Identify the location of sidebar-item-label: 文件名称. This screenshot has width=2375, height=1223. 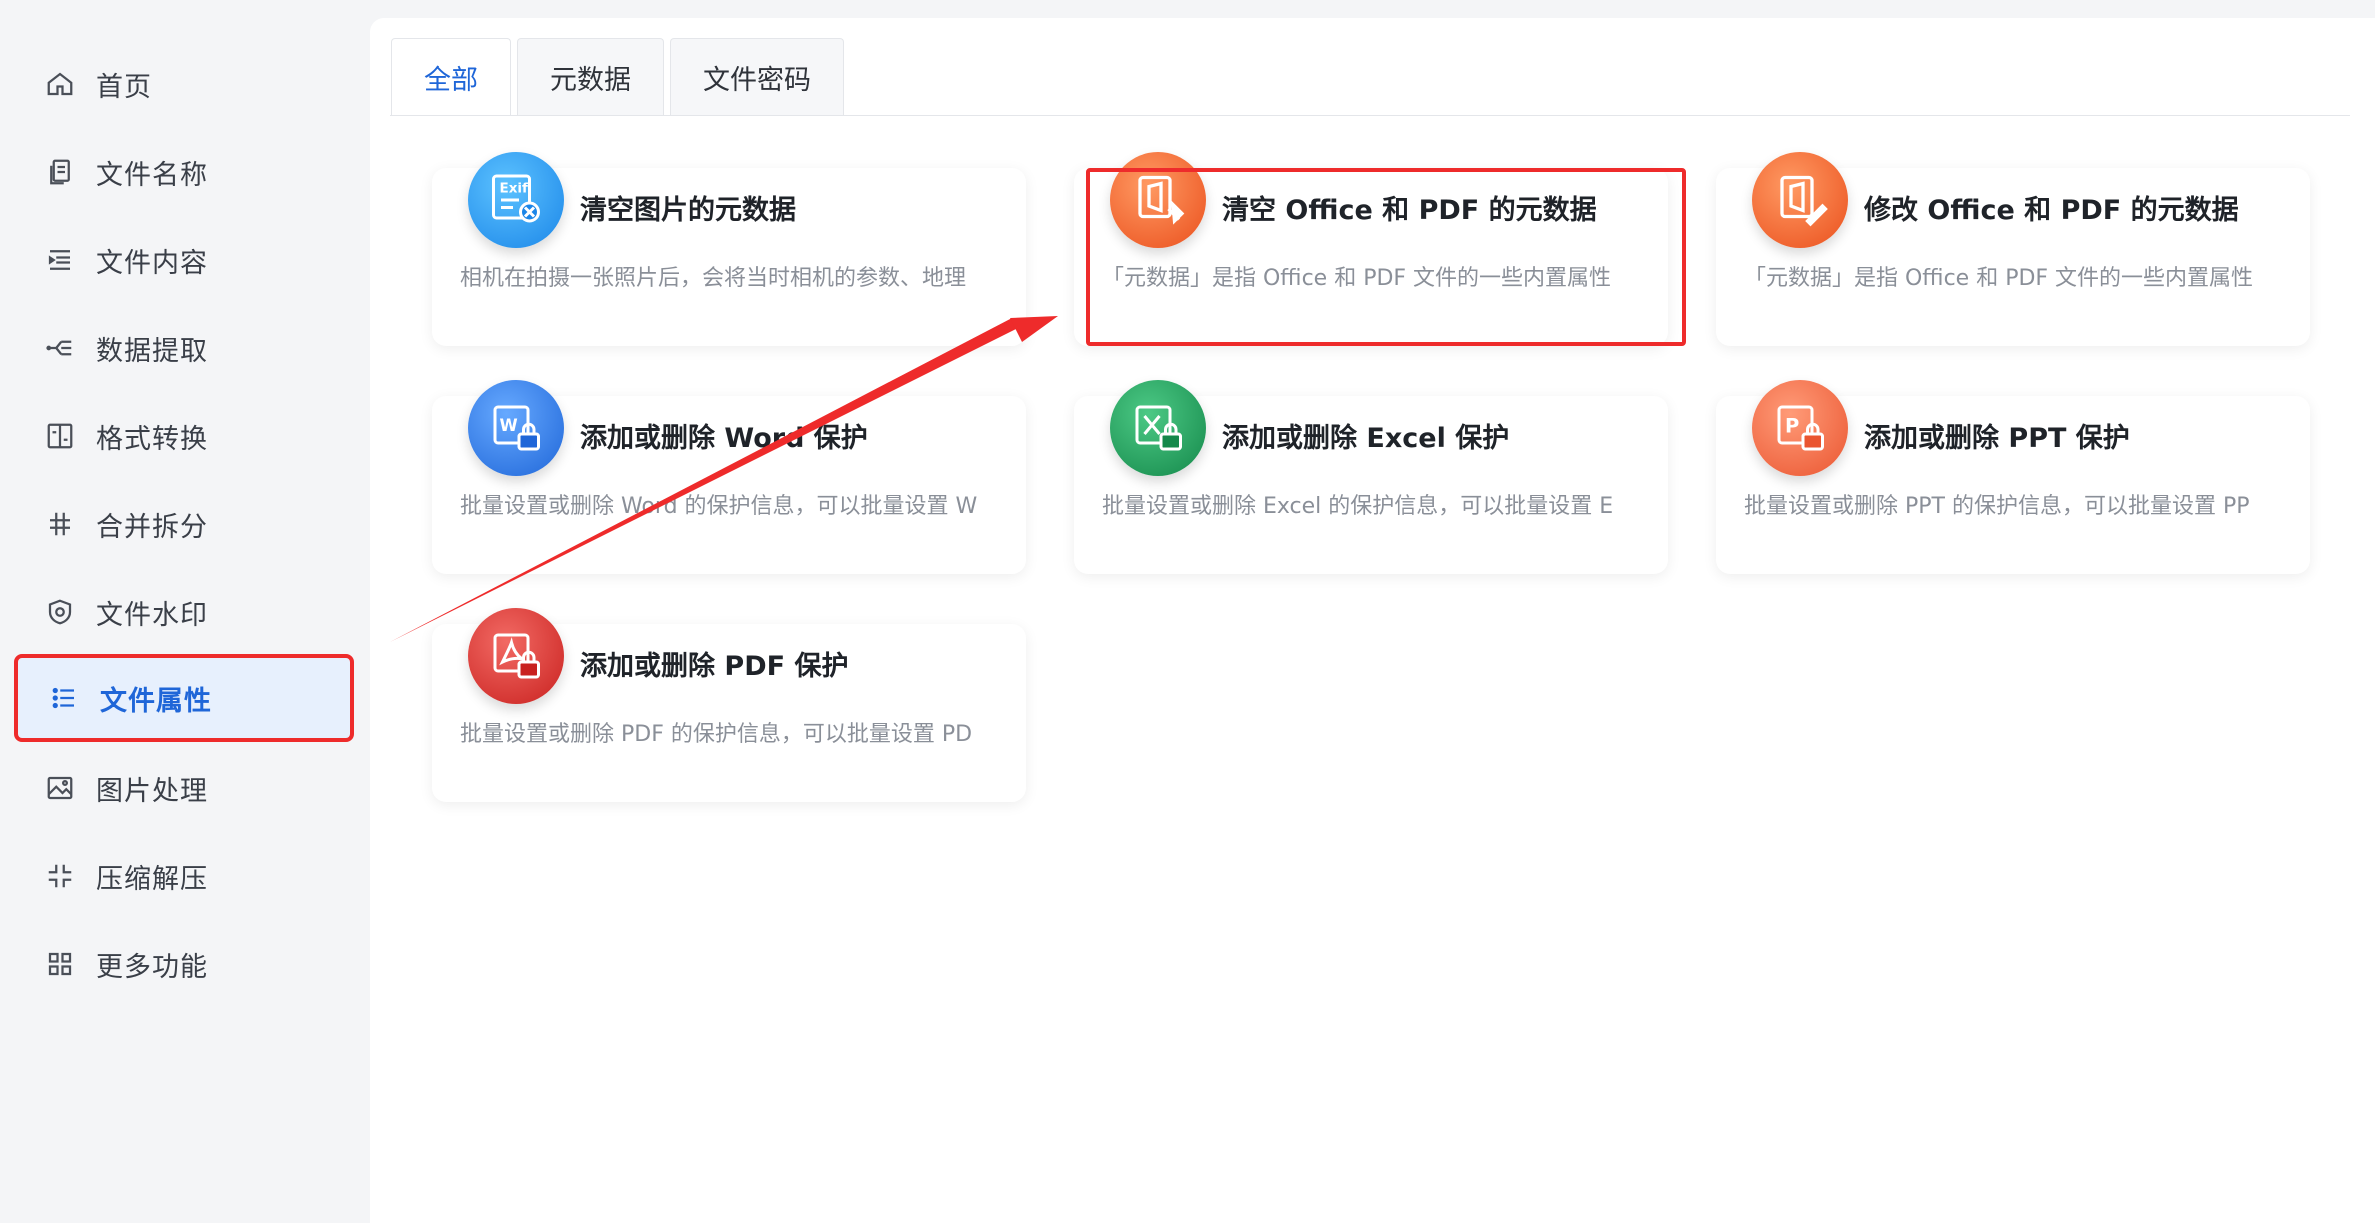
(152, 175).